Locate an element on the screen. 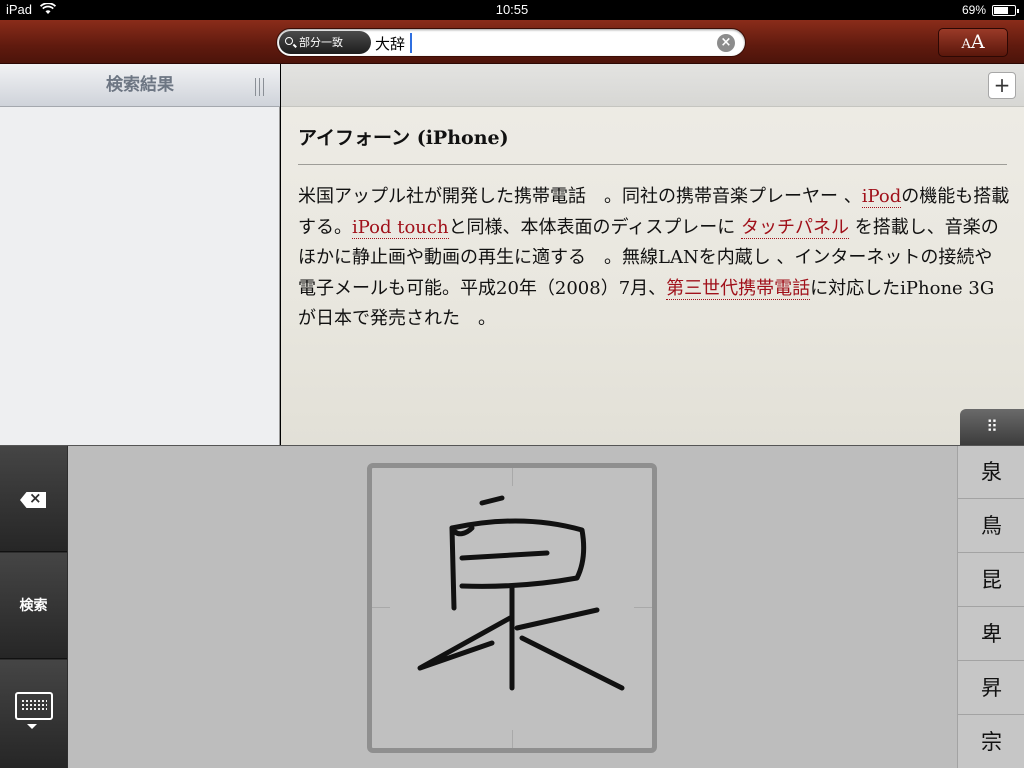  clock: 10:55 is located at coordinates (512, 9).